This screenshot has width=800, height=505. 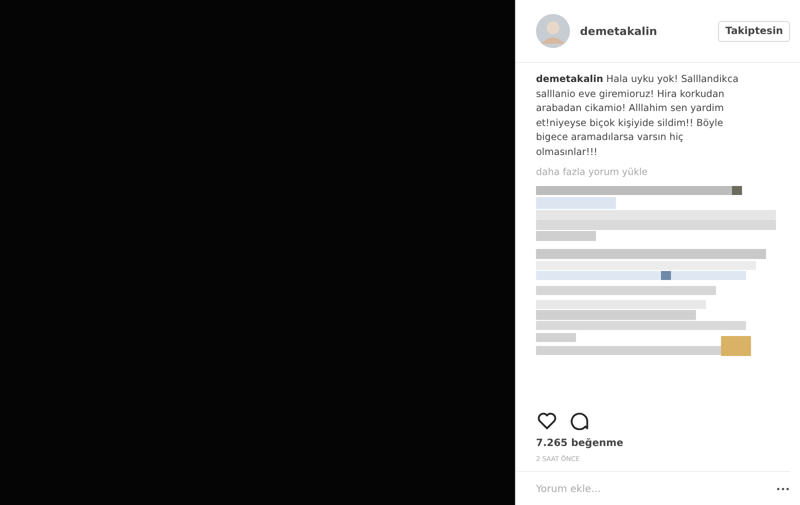 I want to click on username: demetakalin, so click(x=644, y=31).